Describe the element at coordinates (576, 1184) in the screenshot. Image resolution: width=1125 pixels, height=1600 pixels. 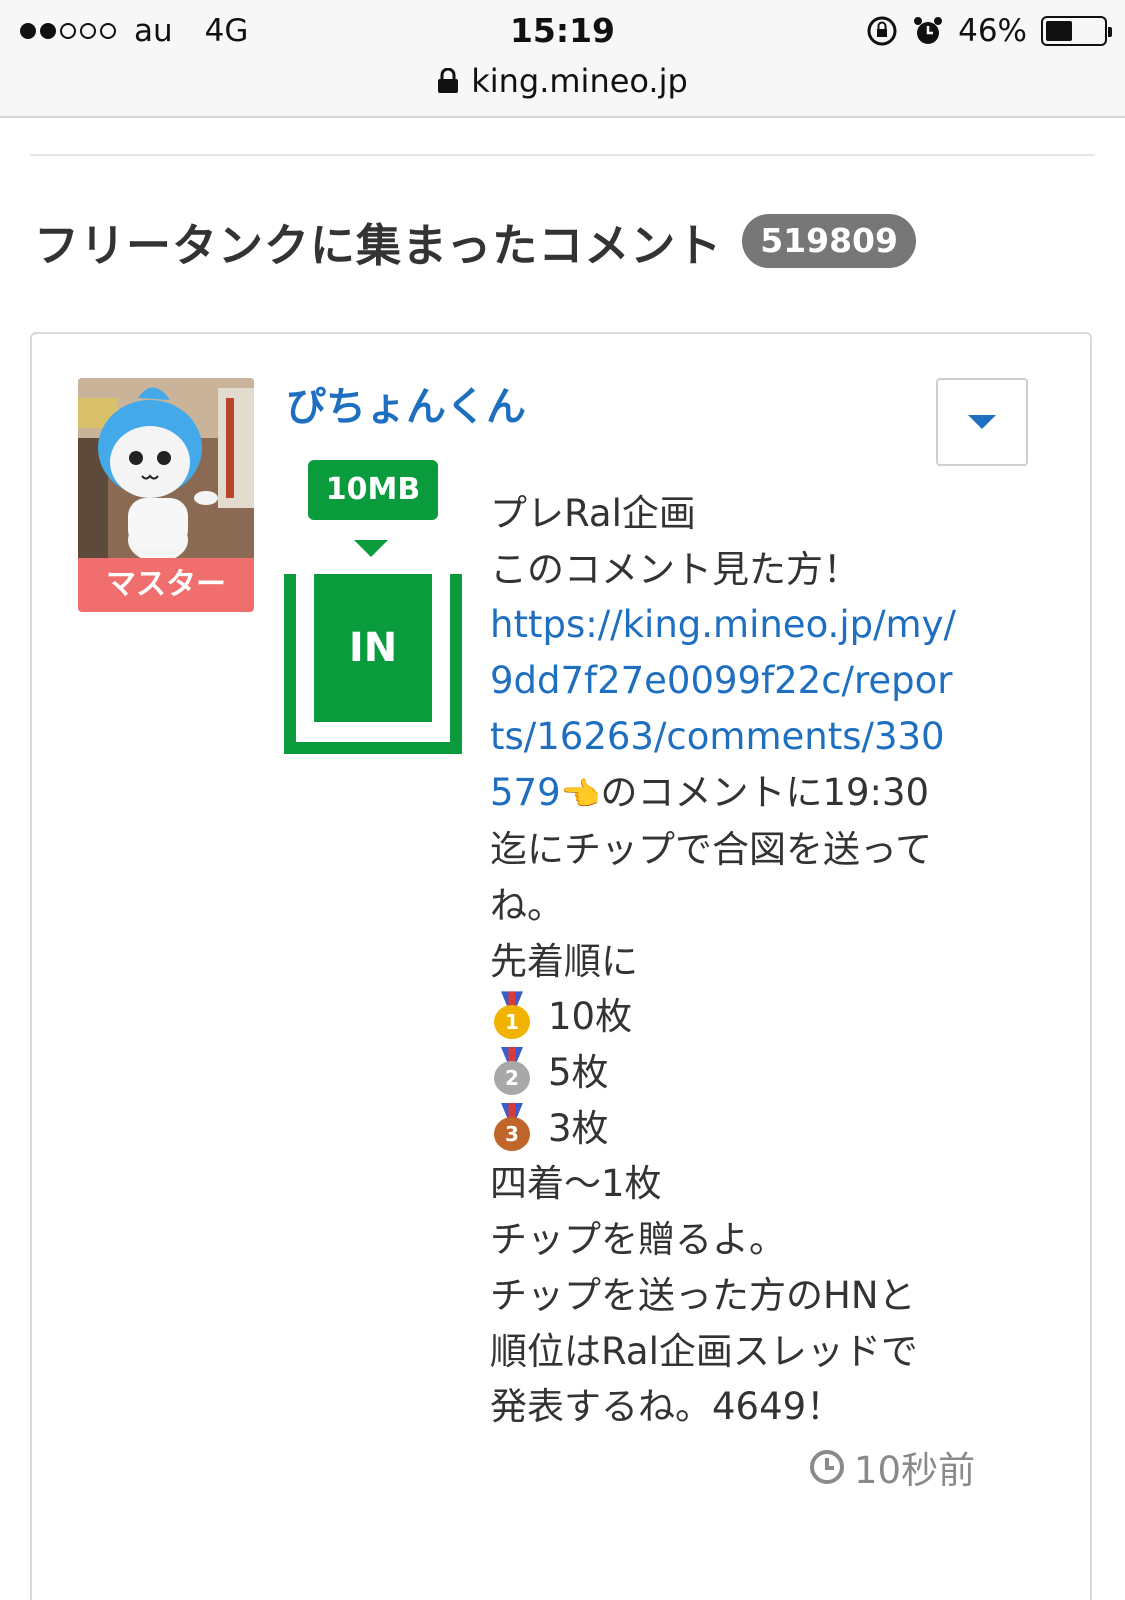
I see `comment-line: 四着〜1枚` at that location.